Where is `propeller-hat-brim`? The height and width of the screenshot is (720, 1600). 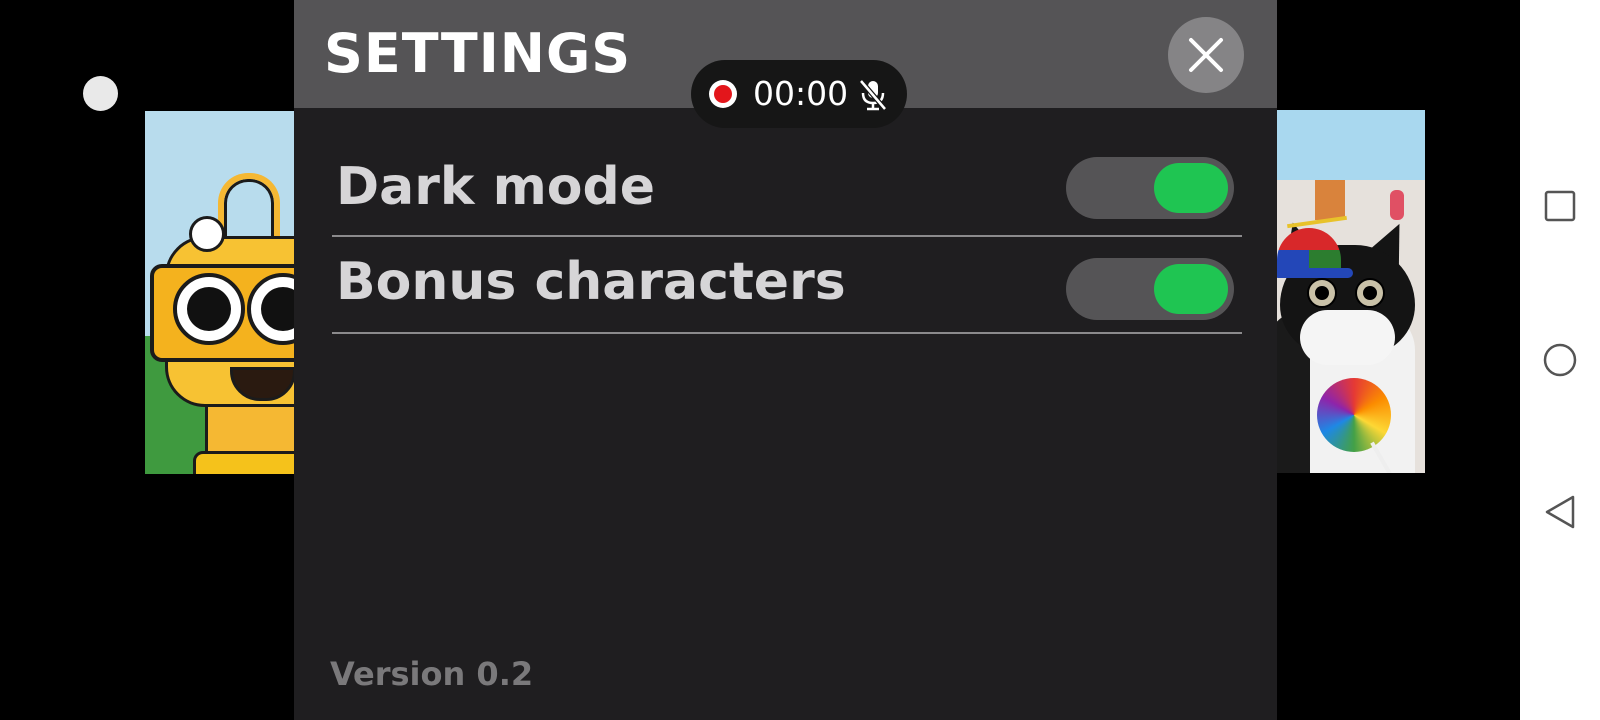
propeller-hat-brim is located at coordinates (1313, 273).